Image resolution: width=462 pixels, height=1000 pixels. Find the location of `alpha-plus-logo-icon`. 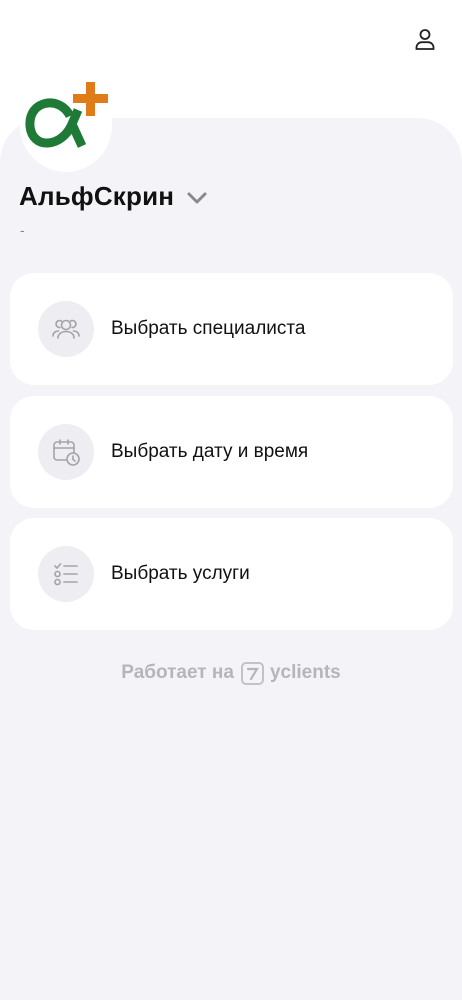

alpha-plus-logo-icon is located at coordinates (66, 115).